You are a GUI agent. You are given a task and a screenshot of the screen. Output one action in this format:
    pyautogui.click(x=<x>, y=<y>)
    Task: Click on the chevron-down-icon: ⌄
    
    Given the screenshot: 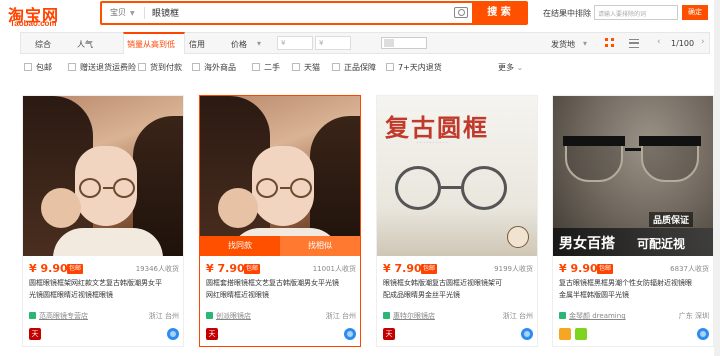 What is the action you would take?
    pyautogui.click(x=520, y=67)
    